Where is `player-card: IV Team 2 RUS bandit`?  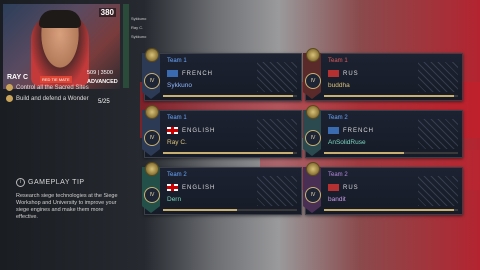 player-card: IV Team 2 RUS bandit is located at coordinates (383, 188).